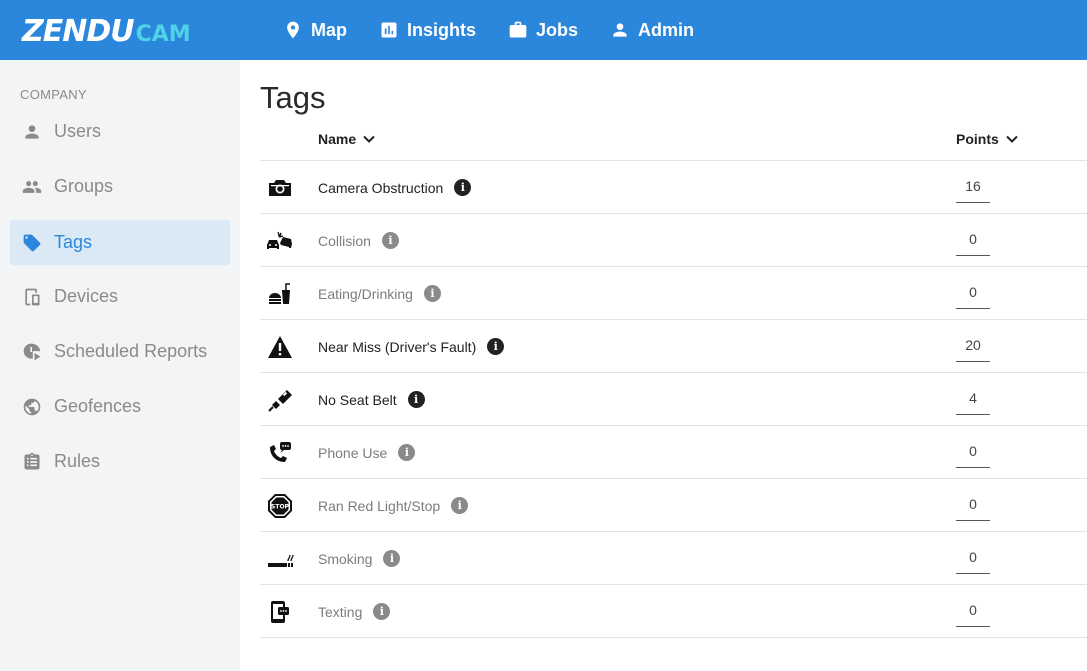 This screenshot has width=1087, height=671. What do you see at coordinates (340, 611) in the screenshot?
I see `tag-name-text: Texting` at bounding box center [340, 611].